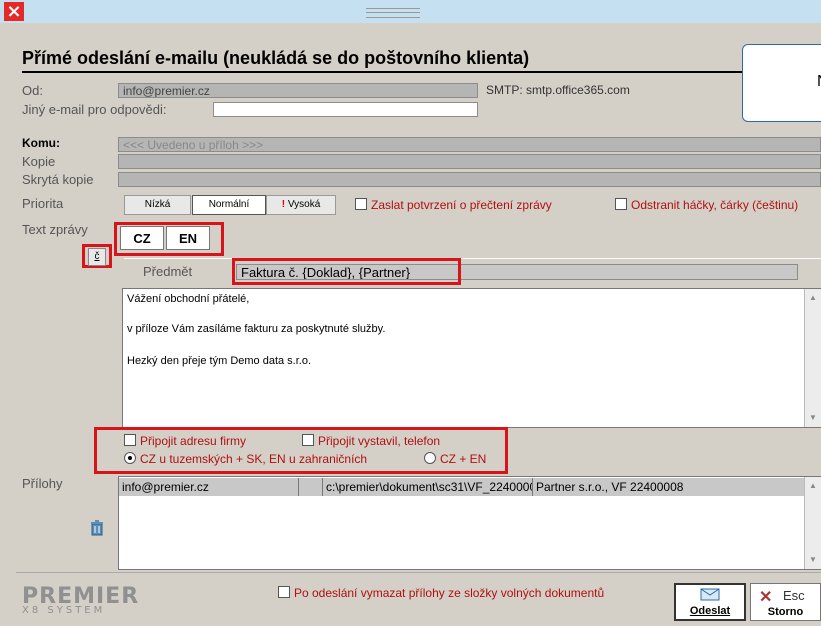 The image size is (821, 626). I want to click on tab-en: EN, so click(188, 238).